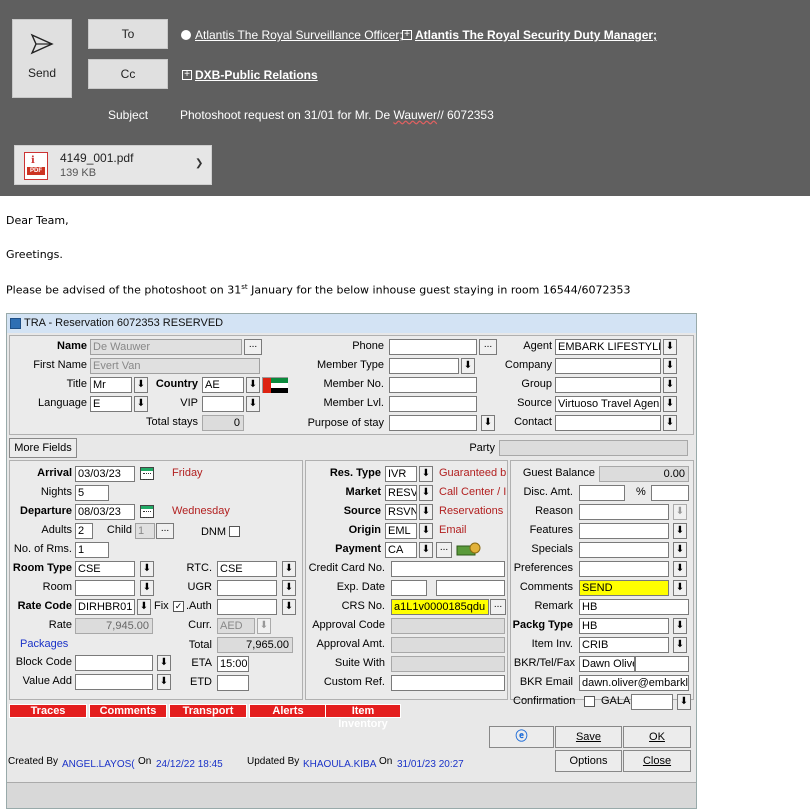 This screenshot has width=810, height=809. What do you see at coordinates (634, 607) in the screenshot?
I see `remark-field: HB` at bounding box center [634, 607].